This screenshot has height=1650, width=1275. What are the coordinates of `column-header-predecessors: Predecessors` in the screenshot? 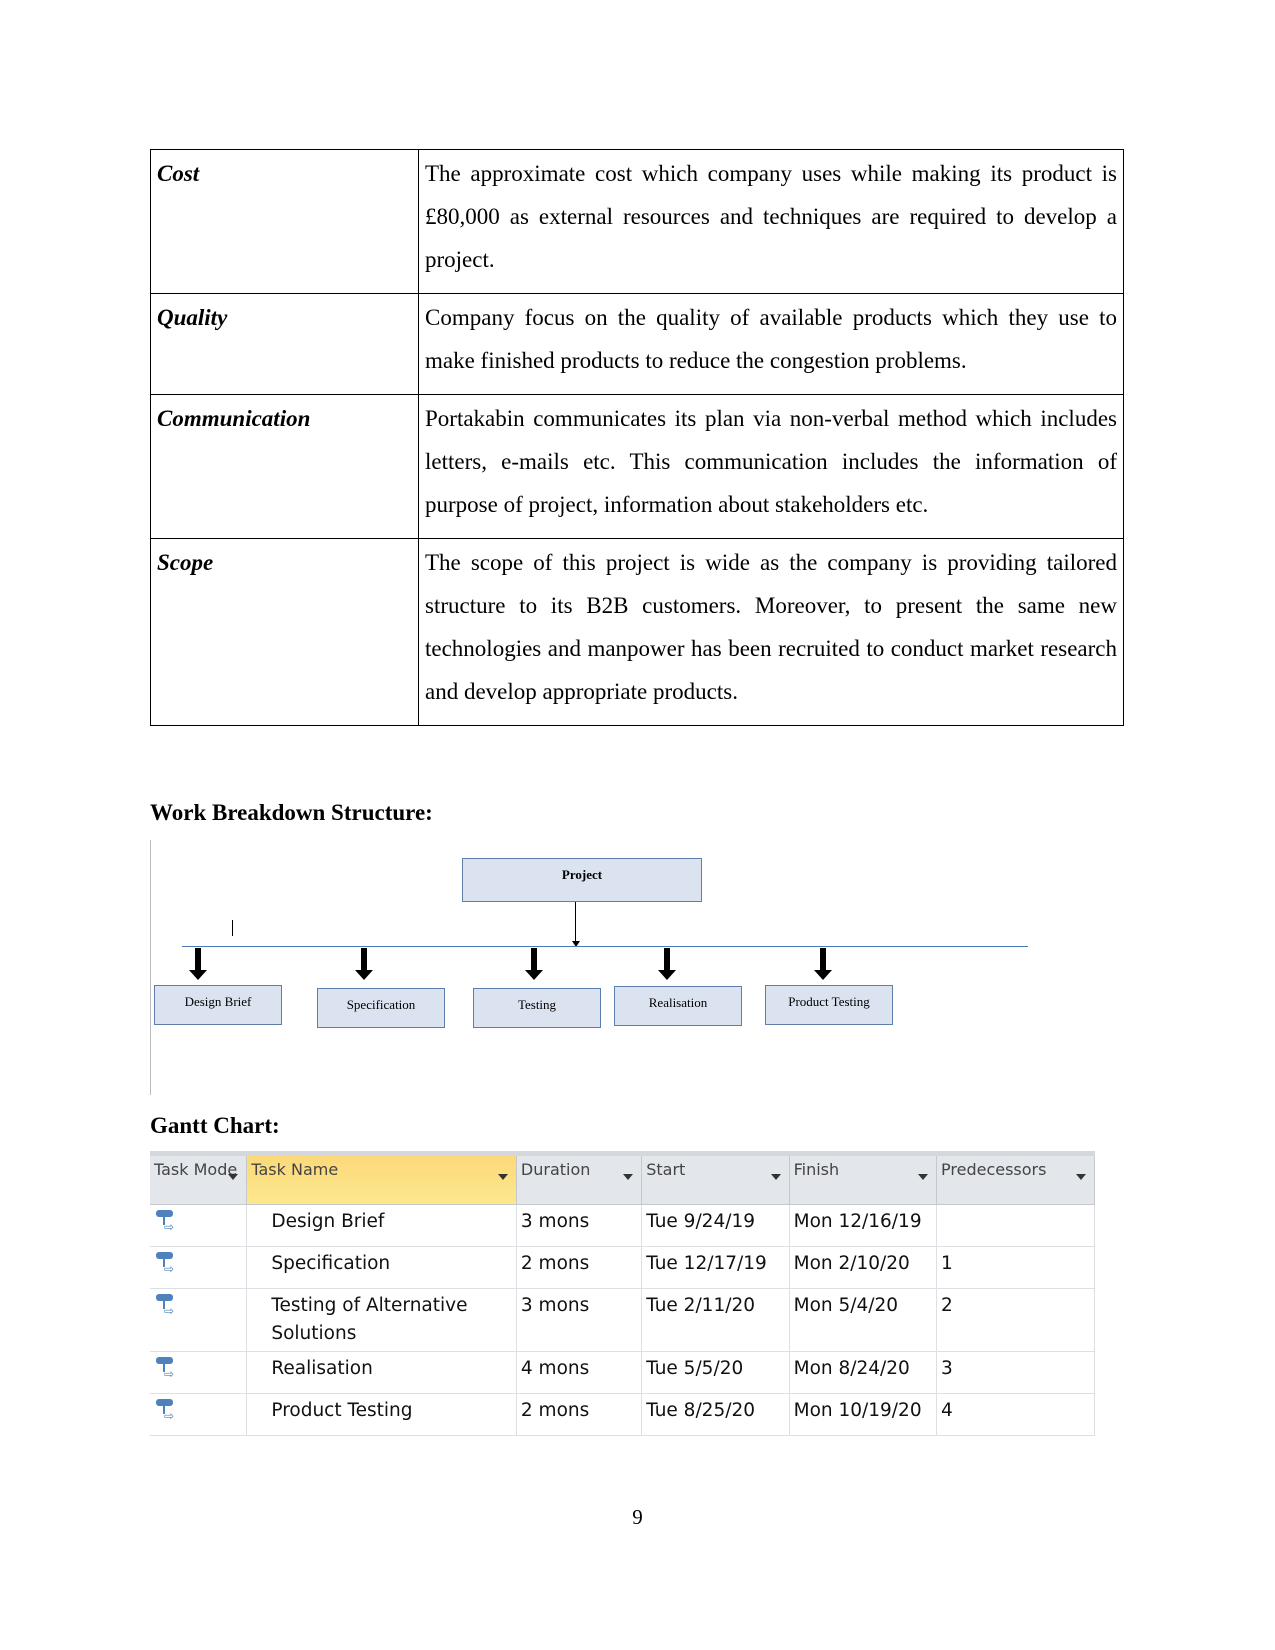 It's located at (1015, 1180).